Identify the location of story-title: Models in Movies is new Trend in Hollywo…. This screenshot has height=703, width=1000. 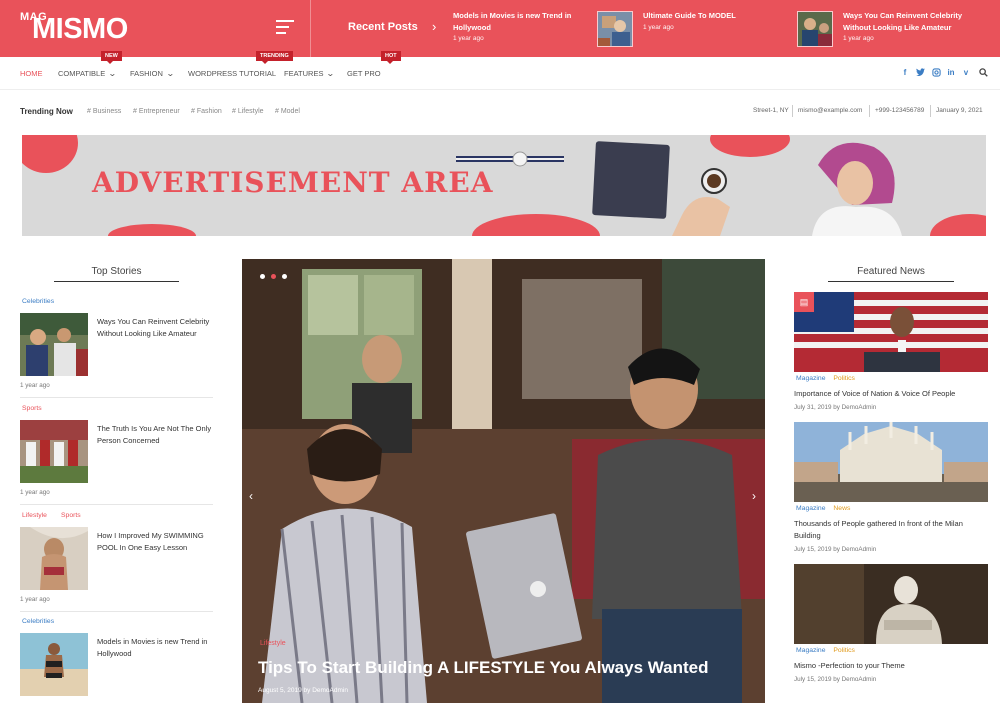
(154, 647).